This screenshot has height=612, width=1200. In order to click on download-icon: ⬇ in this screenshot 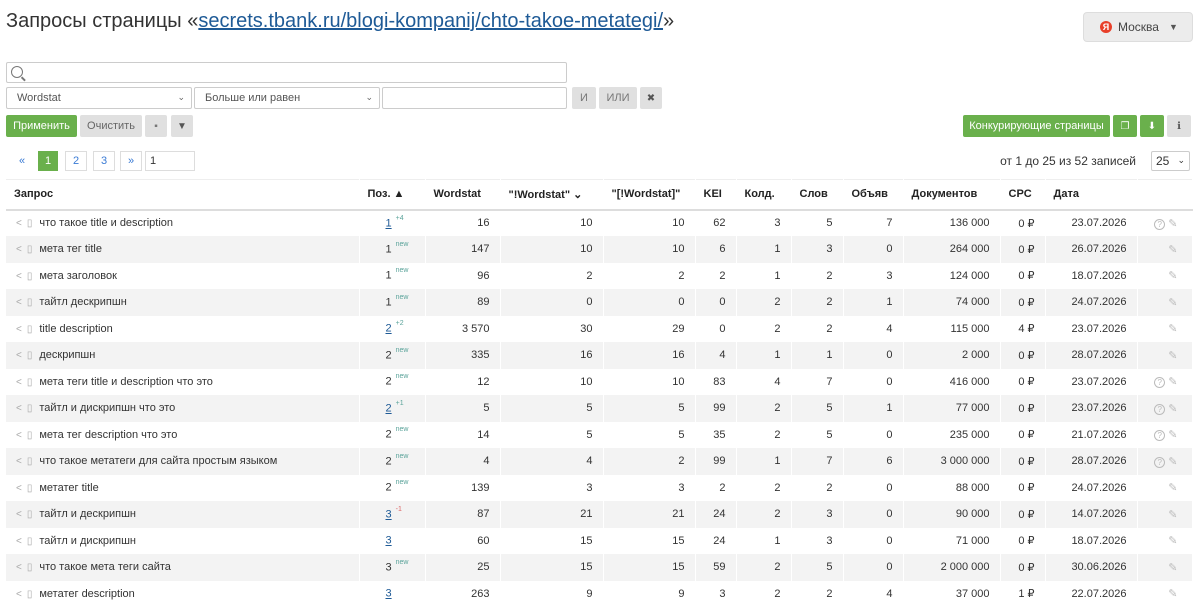, I will do `click(1152, 126)`.